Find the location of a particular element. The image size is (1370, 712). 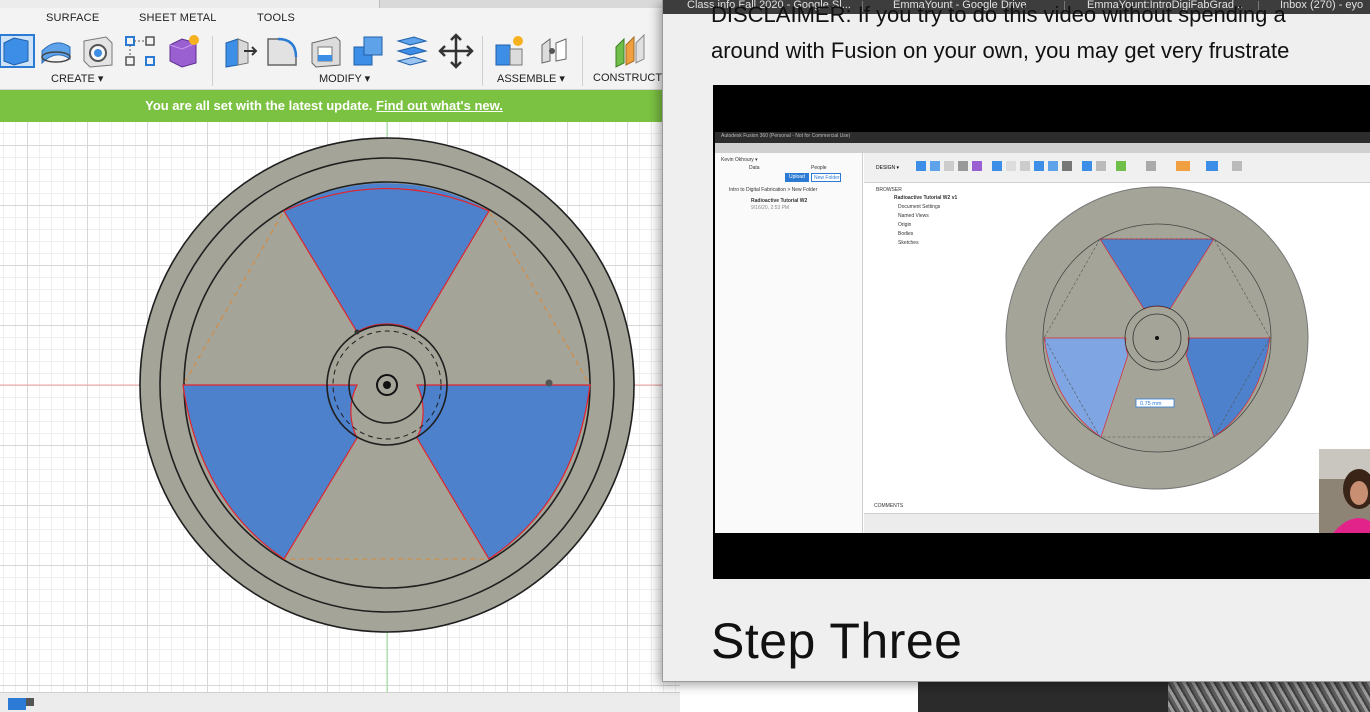

video-disc-sketch: 0.75 mm is located at coordinates (1157, 338).